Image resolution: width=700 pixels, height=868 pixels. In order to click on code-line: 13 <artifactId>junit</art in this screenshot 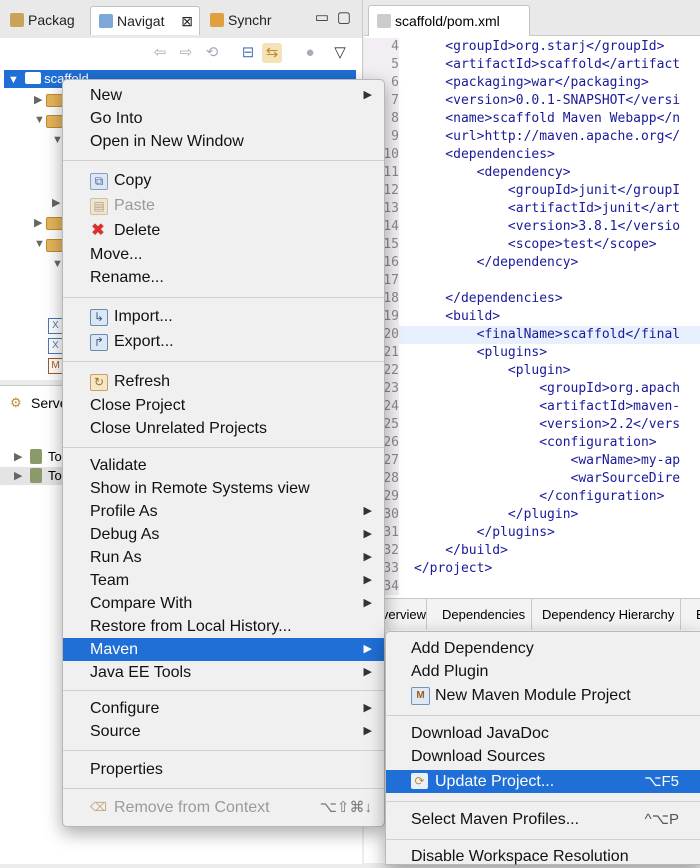, I will do `click(532, 209)`.